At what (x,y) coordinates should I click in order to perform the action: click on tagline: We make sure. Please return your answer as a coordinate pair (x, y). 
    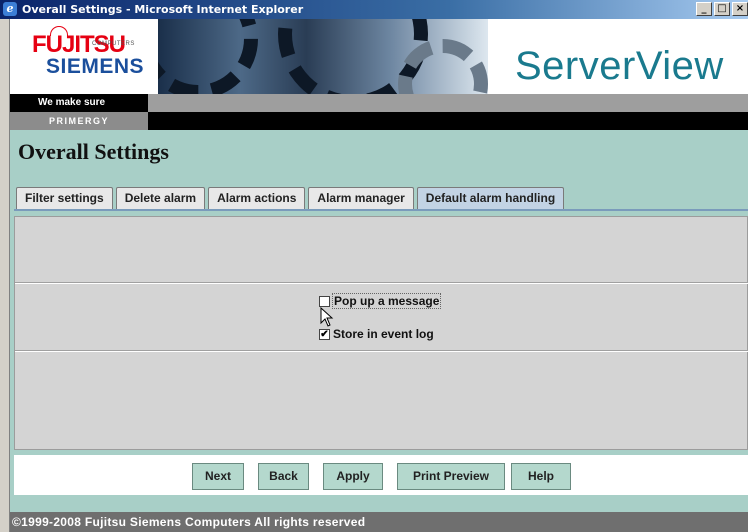
    Looking at the image, I should click on (79, 103).